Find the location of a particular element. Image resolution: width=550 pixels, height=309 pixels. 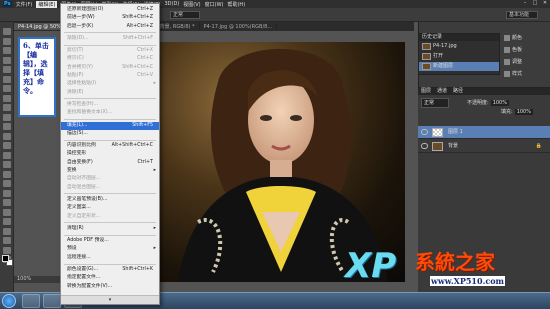

explorer-icon is located at coordinates (31, 301).